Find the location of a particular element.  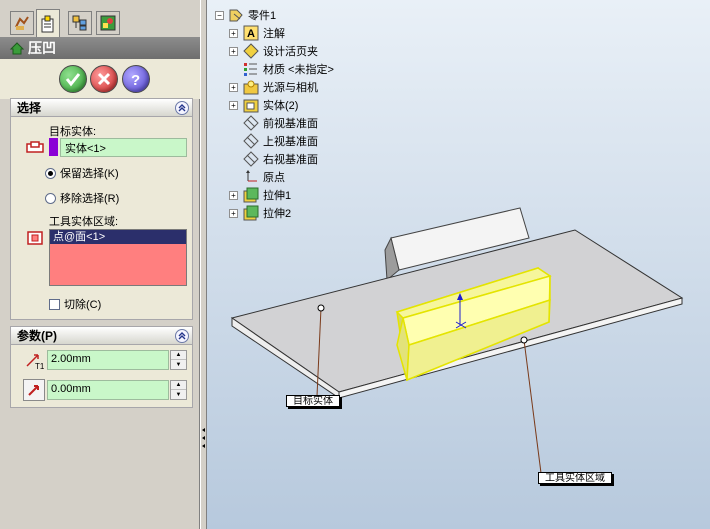

help-icon: ? is located at coordinates (135, 79).